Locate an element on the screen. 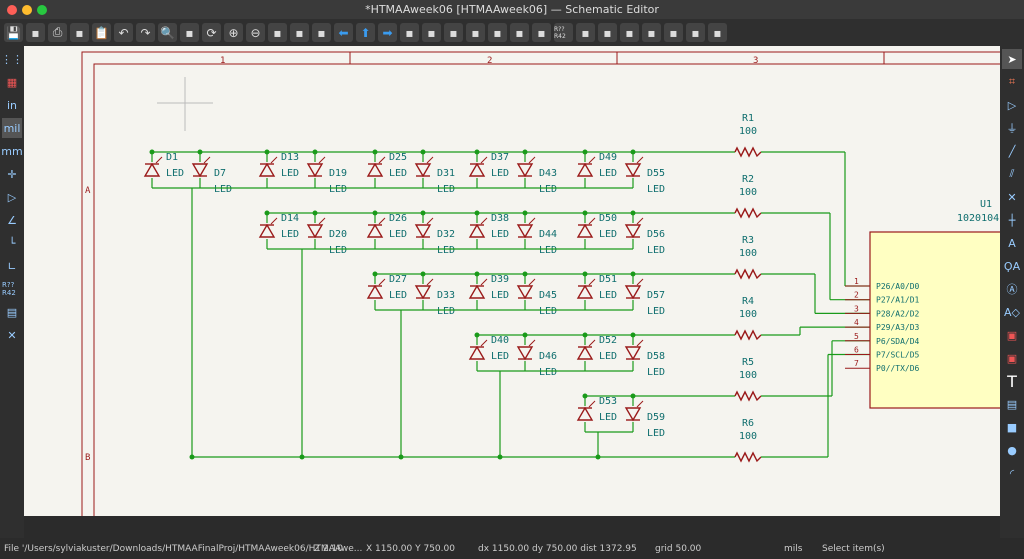 This screenshot has height=559, width=1024. u1-pin-name: P7/SCL/D5 is located at coordinates (898, 355).